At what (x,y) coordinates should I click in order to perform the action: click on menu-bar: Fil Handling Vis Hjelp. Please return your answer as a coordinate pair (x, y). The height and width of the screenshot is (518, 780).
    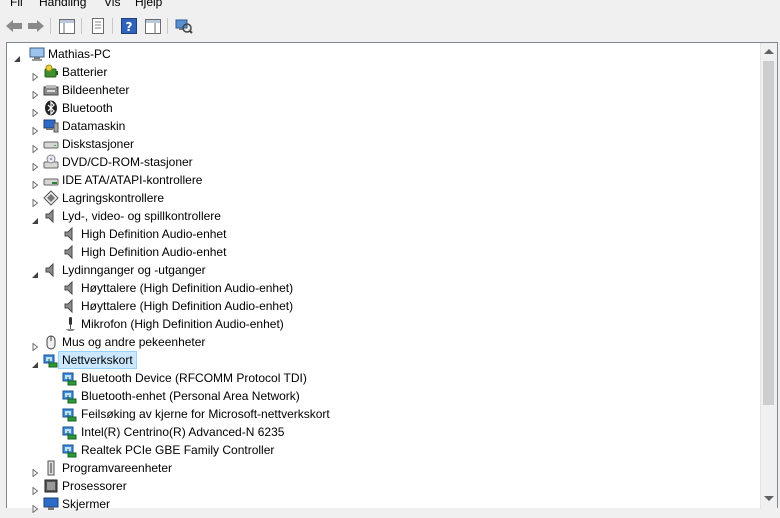
    Looking at the image, I should click on (390, 4).